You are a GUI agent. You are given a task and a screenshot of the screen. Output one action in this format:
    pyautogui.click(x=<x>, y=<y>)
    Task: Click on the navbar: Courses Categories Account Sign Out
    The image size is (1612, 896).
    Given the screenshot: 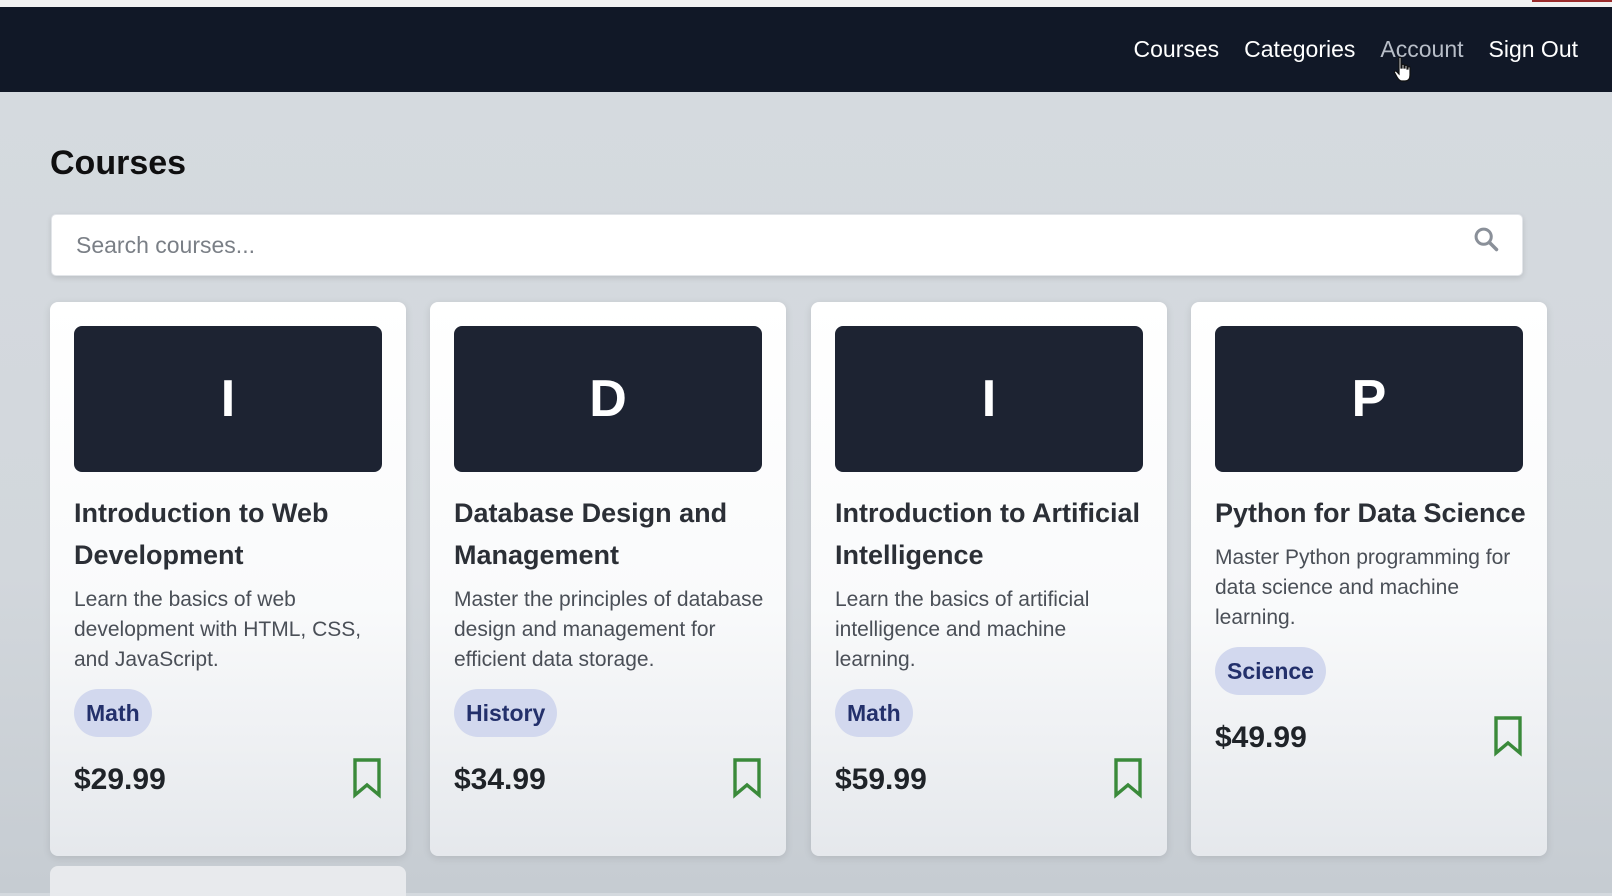 What is the action you would take?
    pyautogui.click(x=806, y=49)
    